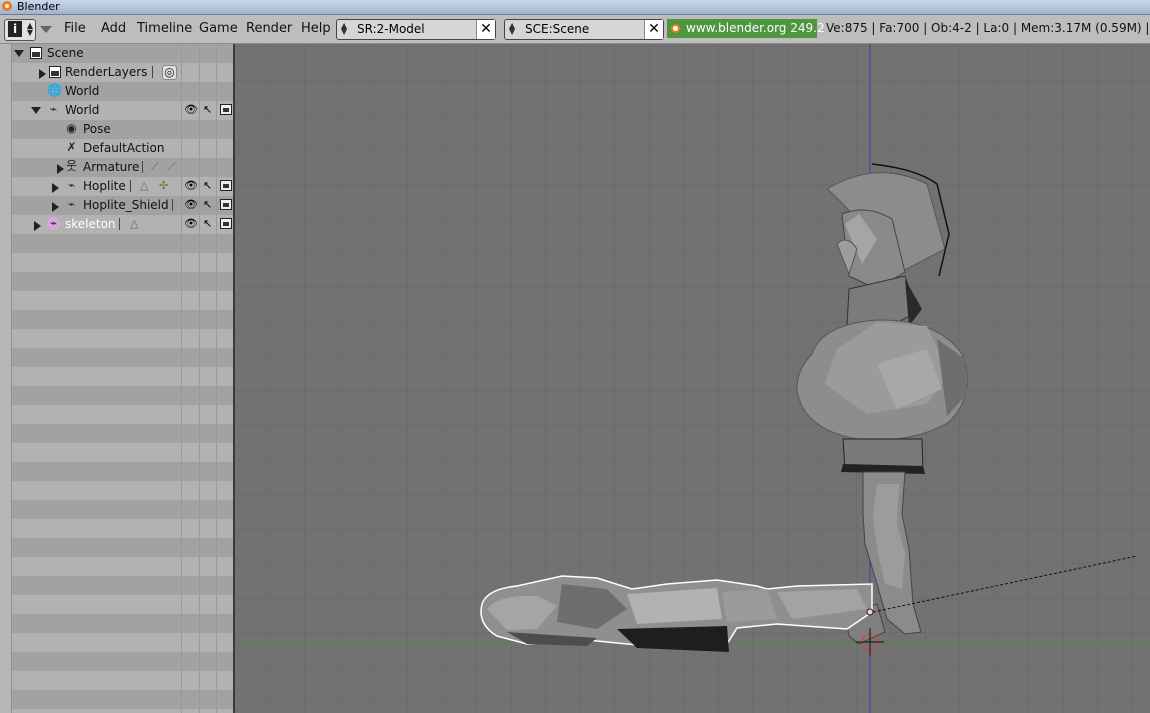 The width and height of the screenshot is (1150, 713). Describe the element at coordinates (122, 53) in the screenshot. I see `outliner-row-scene: Scene` at that location.